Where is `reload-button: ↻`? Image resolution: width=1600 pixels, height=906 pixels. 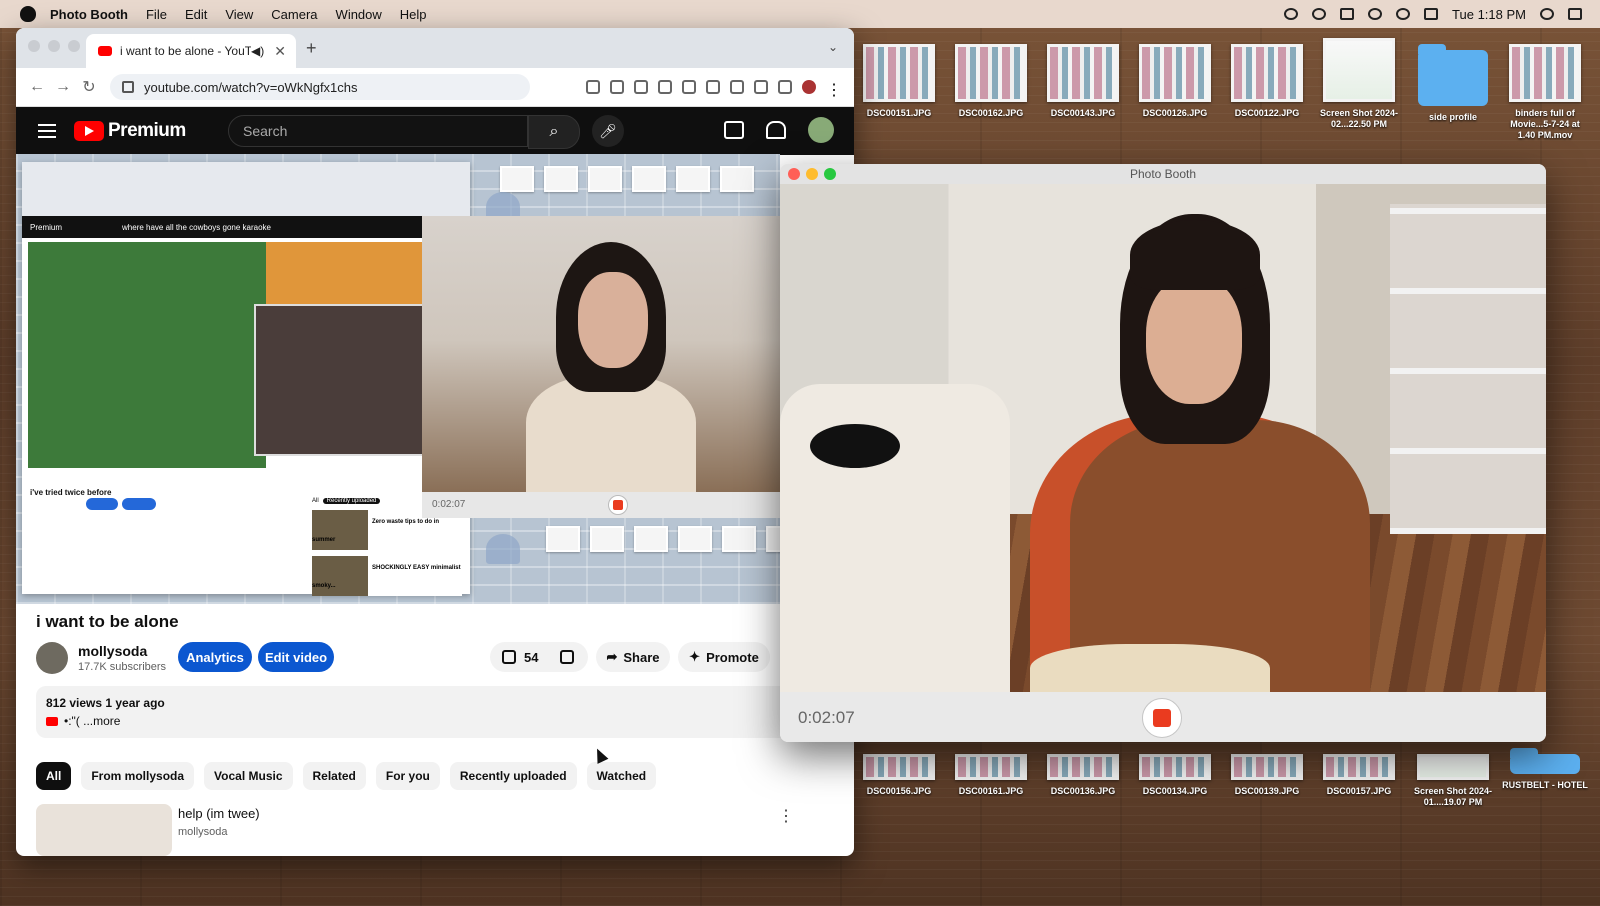
reload-button: ↻ is located at coordinates (89, 87).